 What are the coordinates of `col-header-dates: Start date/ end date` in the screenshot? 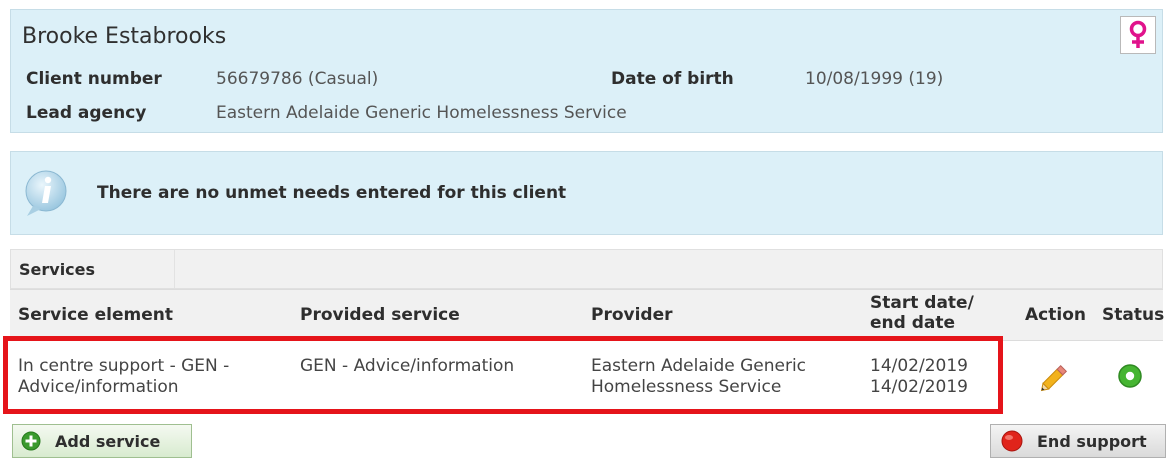 It's located at (922, 313).